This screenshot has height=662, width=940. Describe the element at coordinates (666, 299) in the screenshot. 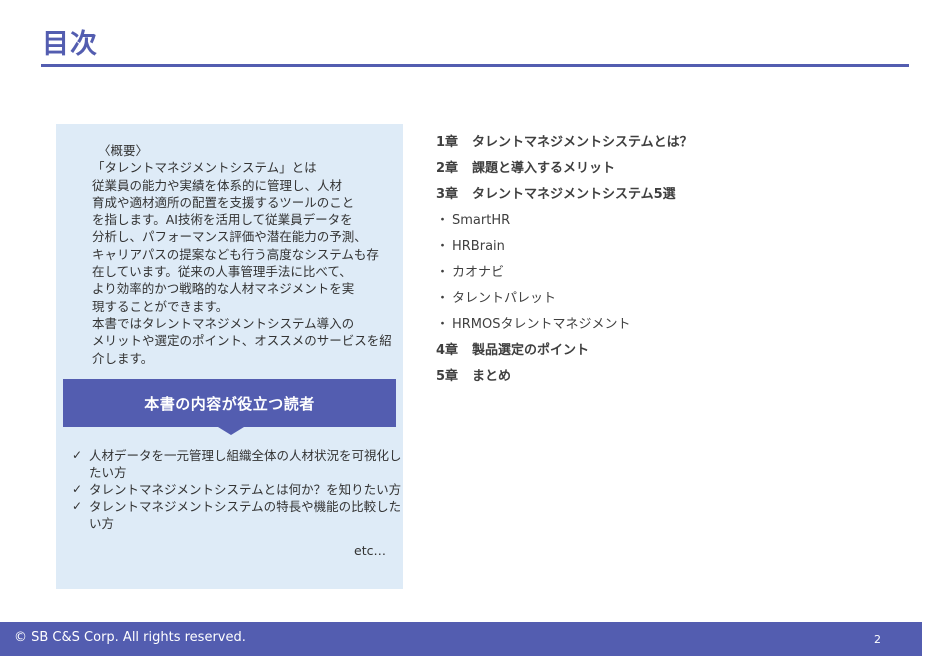

I see `toc-subitem: ・タレントパレット` at that location.